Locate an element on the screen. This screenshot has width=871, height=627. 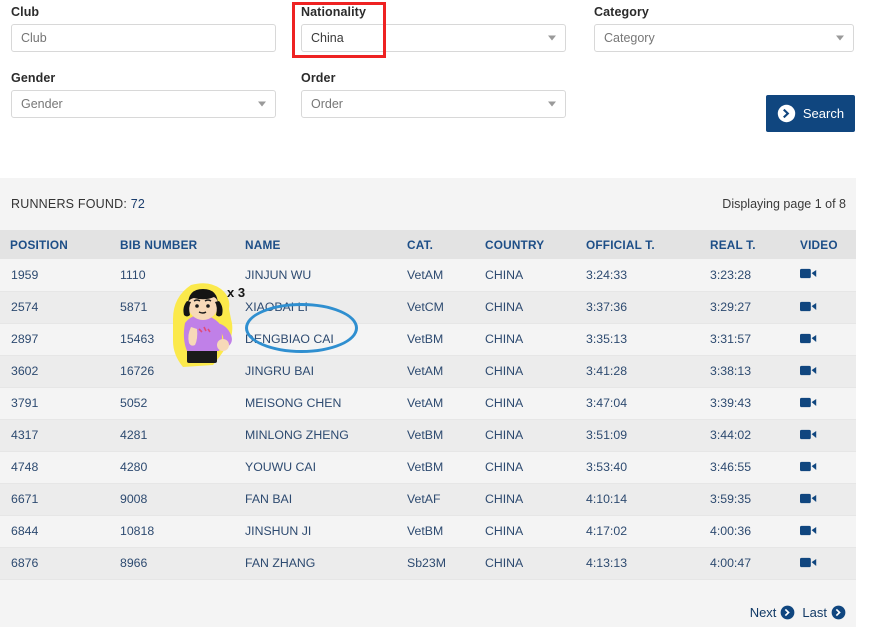
next-page-link: Next is located at coordinates (773, 612).